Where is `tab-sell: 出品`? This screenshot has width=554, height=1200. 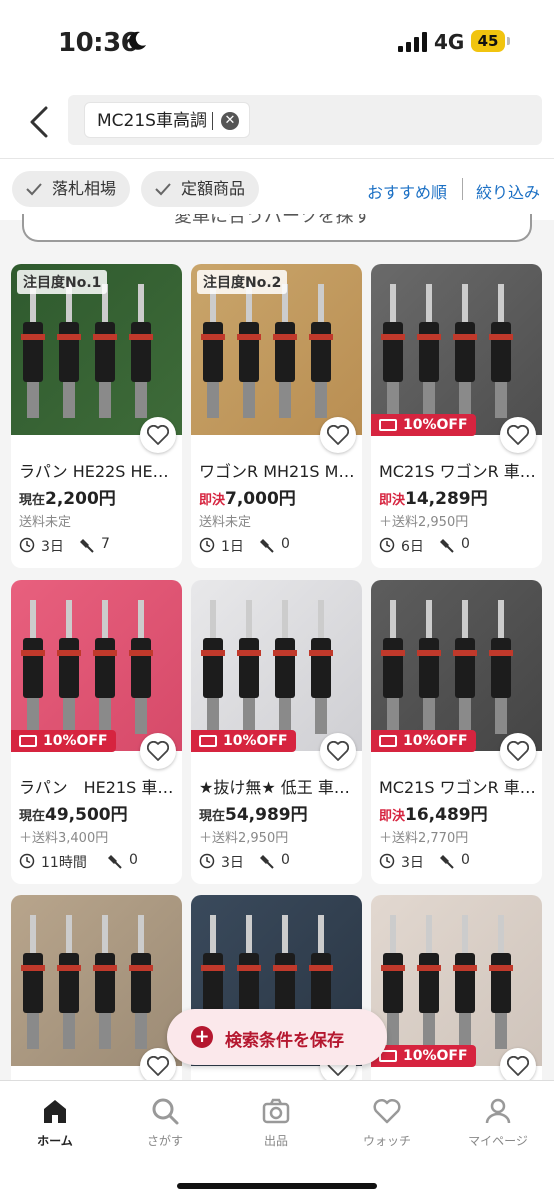 tab-sell: 出品 is located at coordinates (276, 1122).